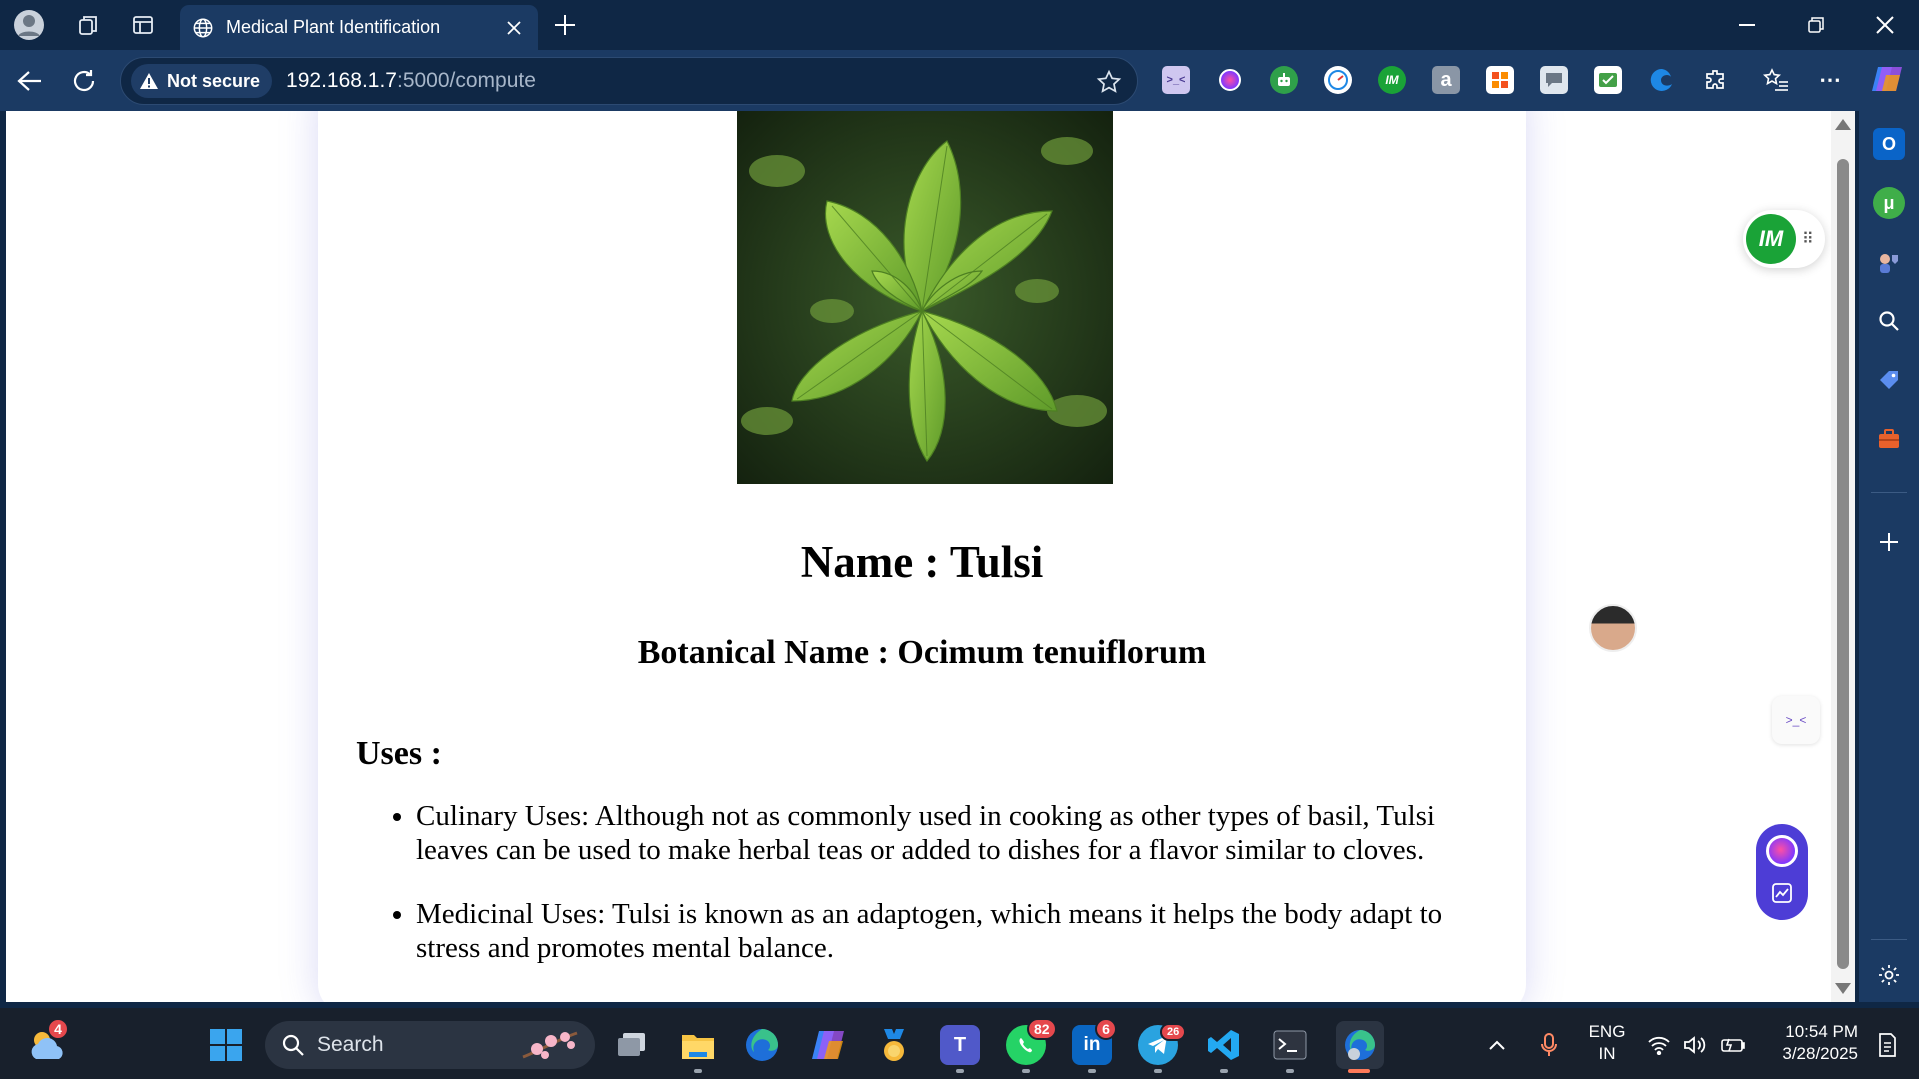  What do you see at coordinates (1747, 25) in the screenshot?
I see `minimize-button` at bounding box center [1747, 25].